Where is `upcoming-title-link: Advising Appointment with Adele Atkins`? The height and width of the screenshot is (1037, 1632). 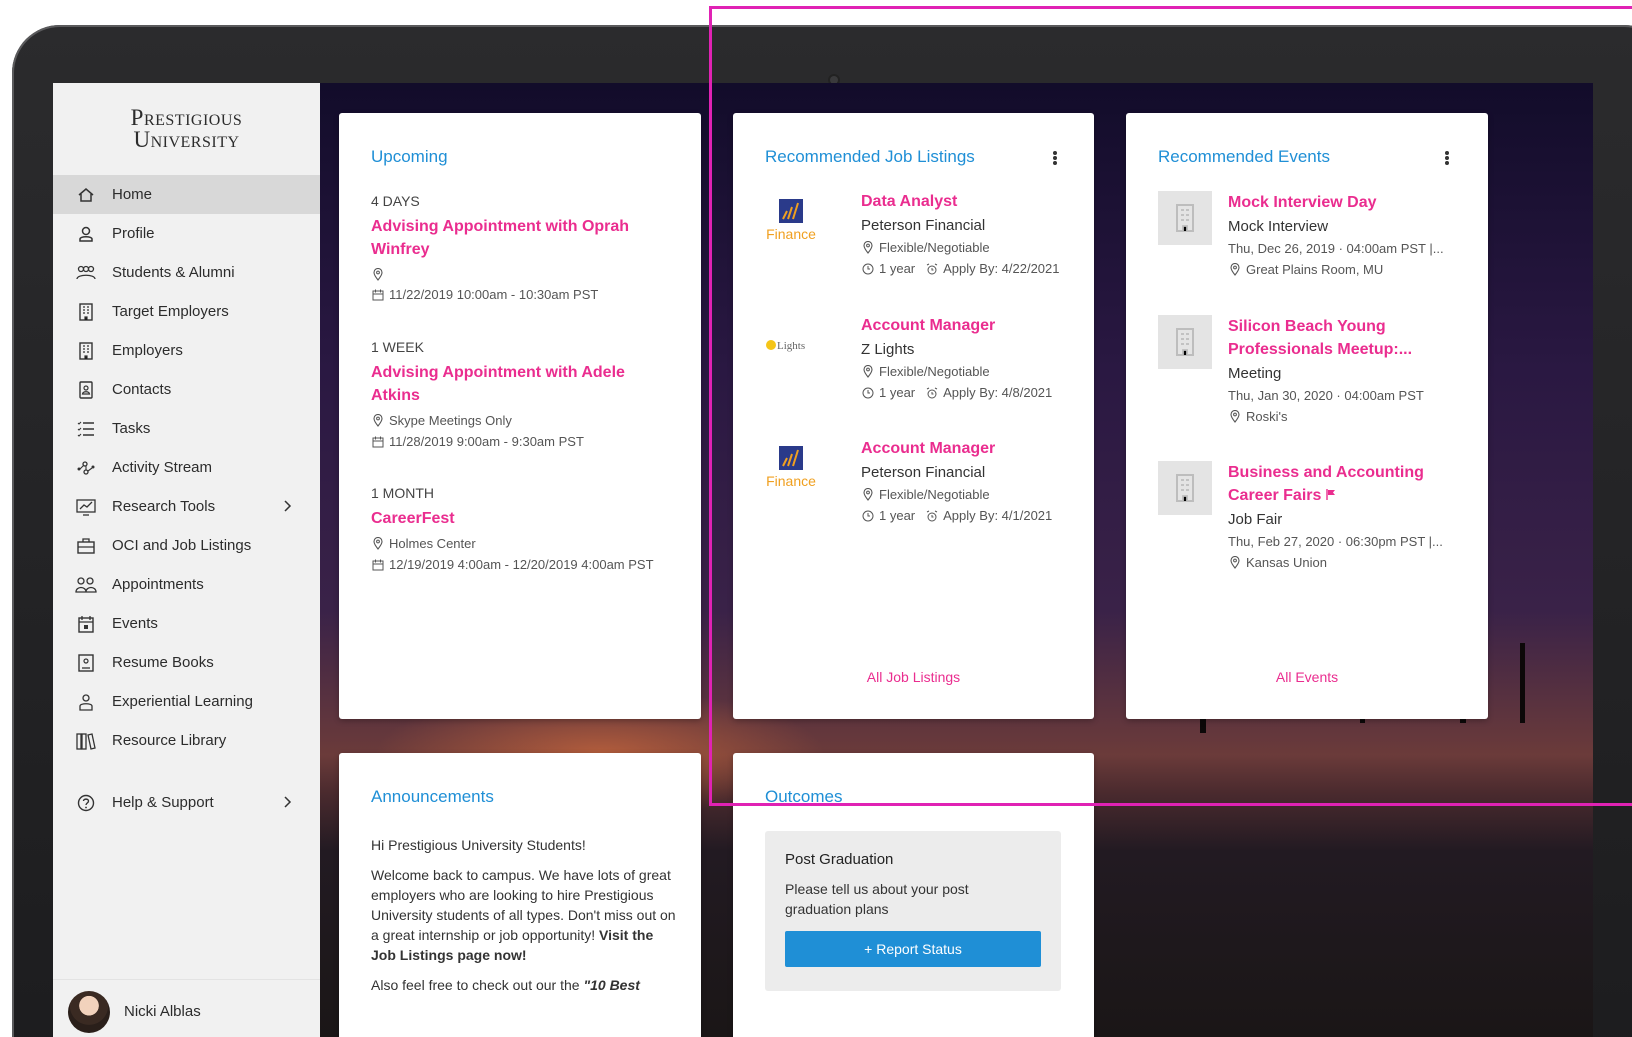 upcoming-title-link: Advising Appointment with Adele Atkins is located at coordinates (521, 384).